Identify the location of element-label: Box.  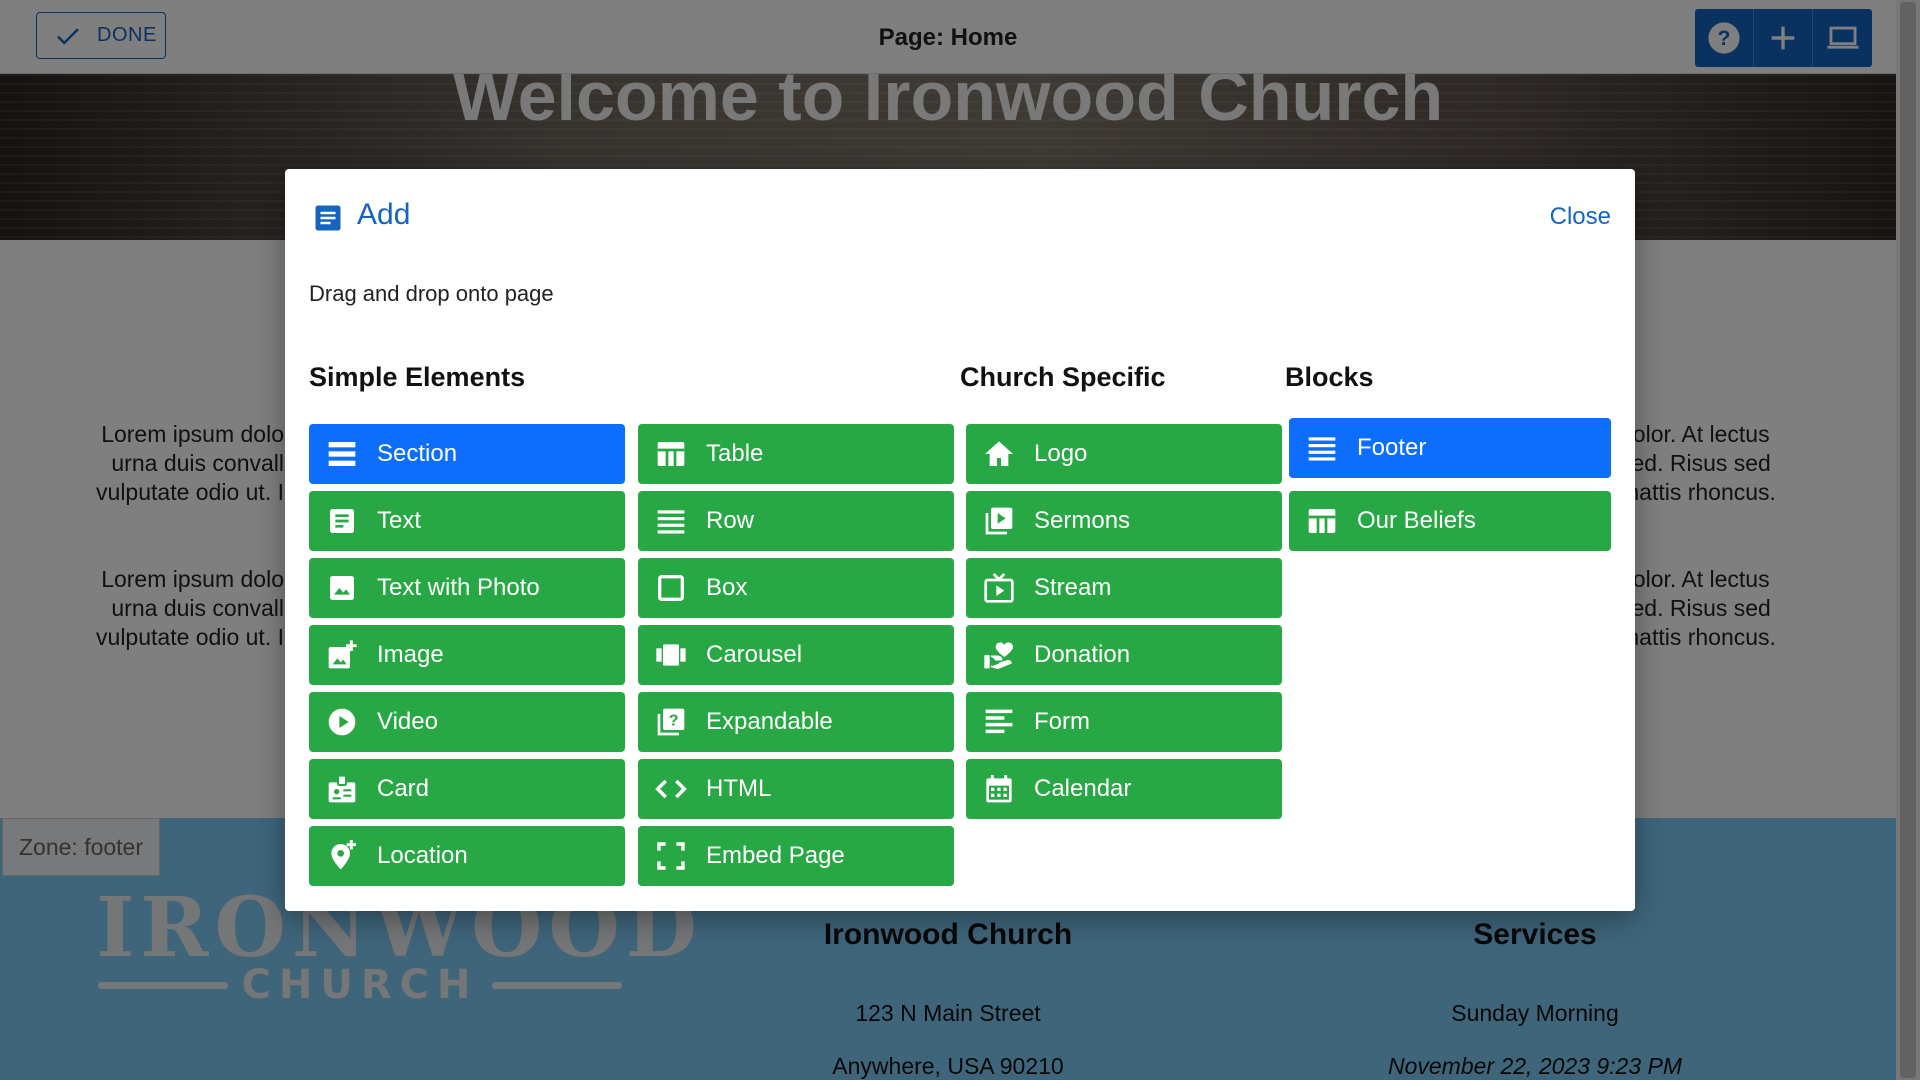
(727, 587).